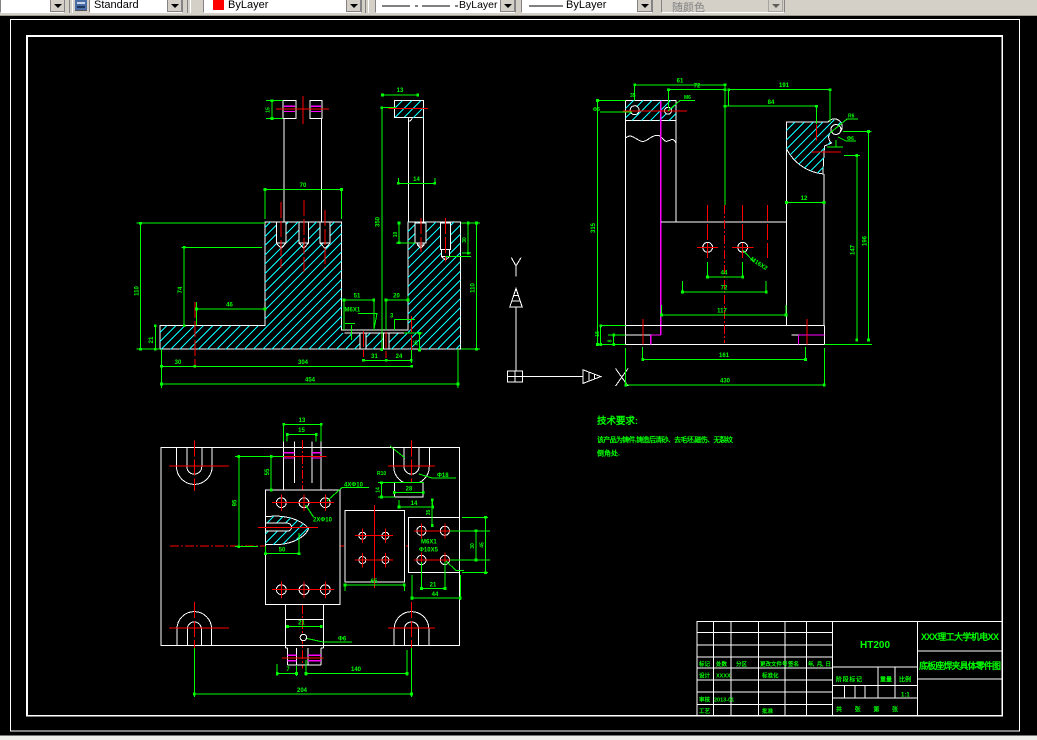 This screenshot has width=1037, height=740. Describe the element at coordinates (724, 701) in the screenshot. I see `svg-text: 2013-01` at that location.